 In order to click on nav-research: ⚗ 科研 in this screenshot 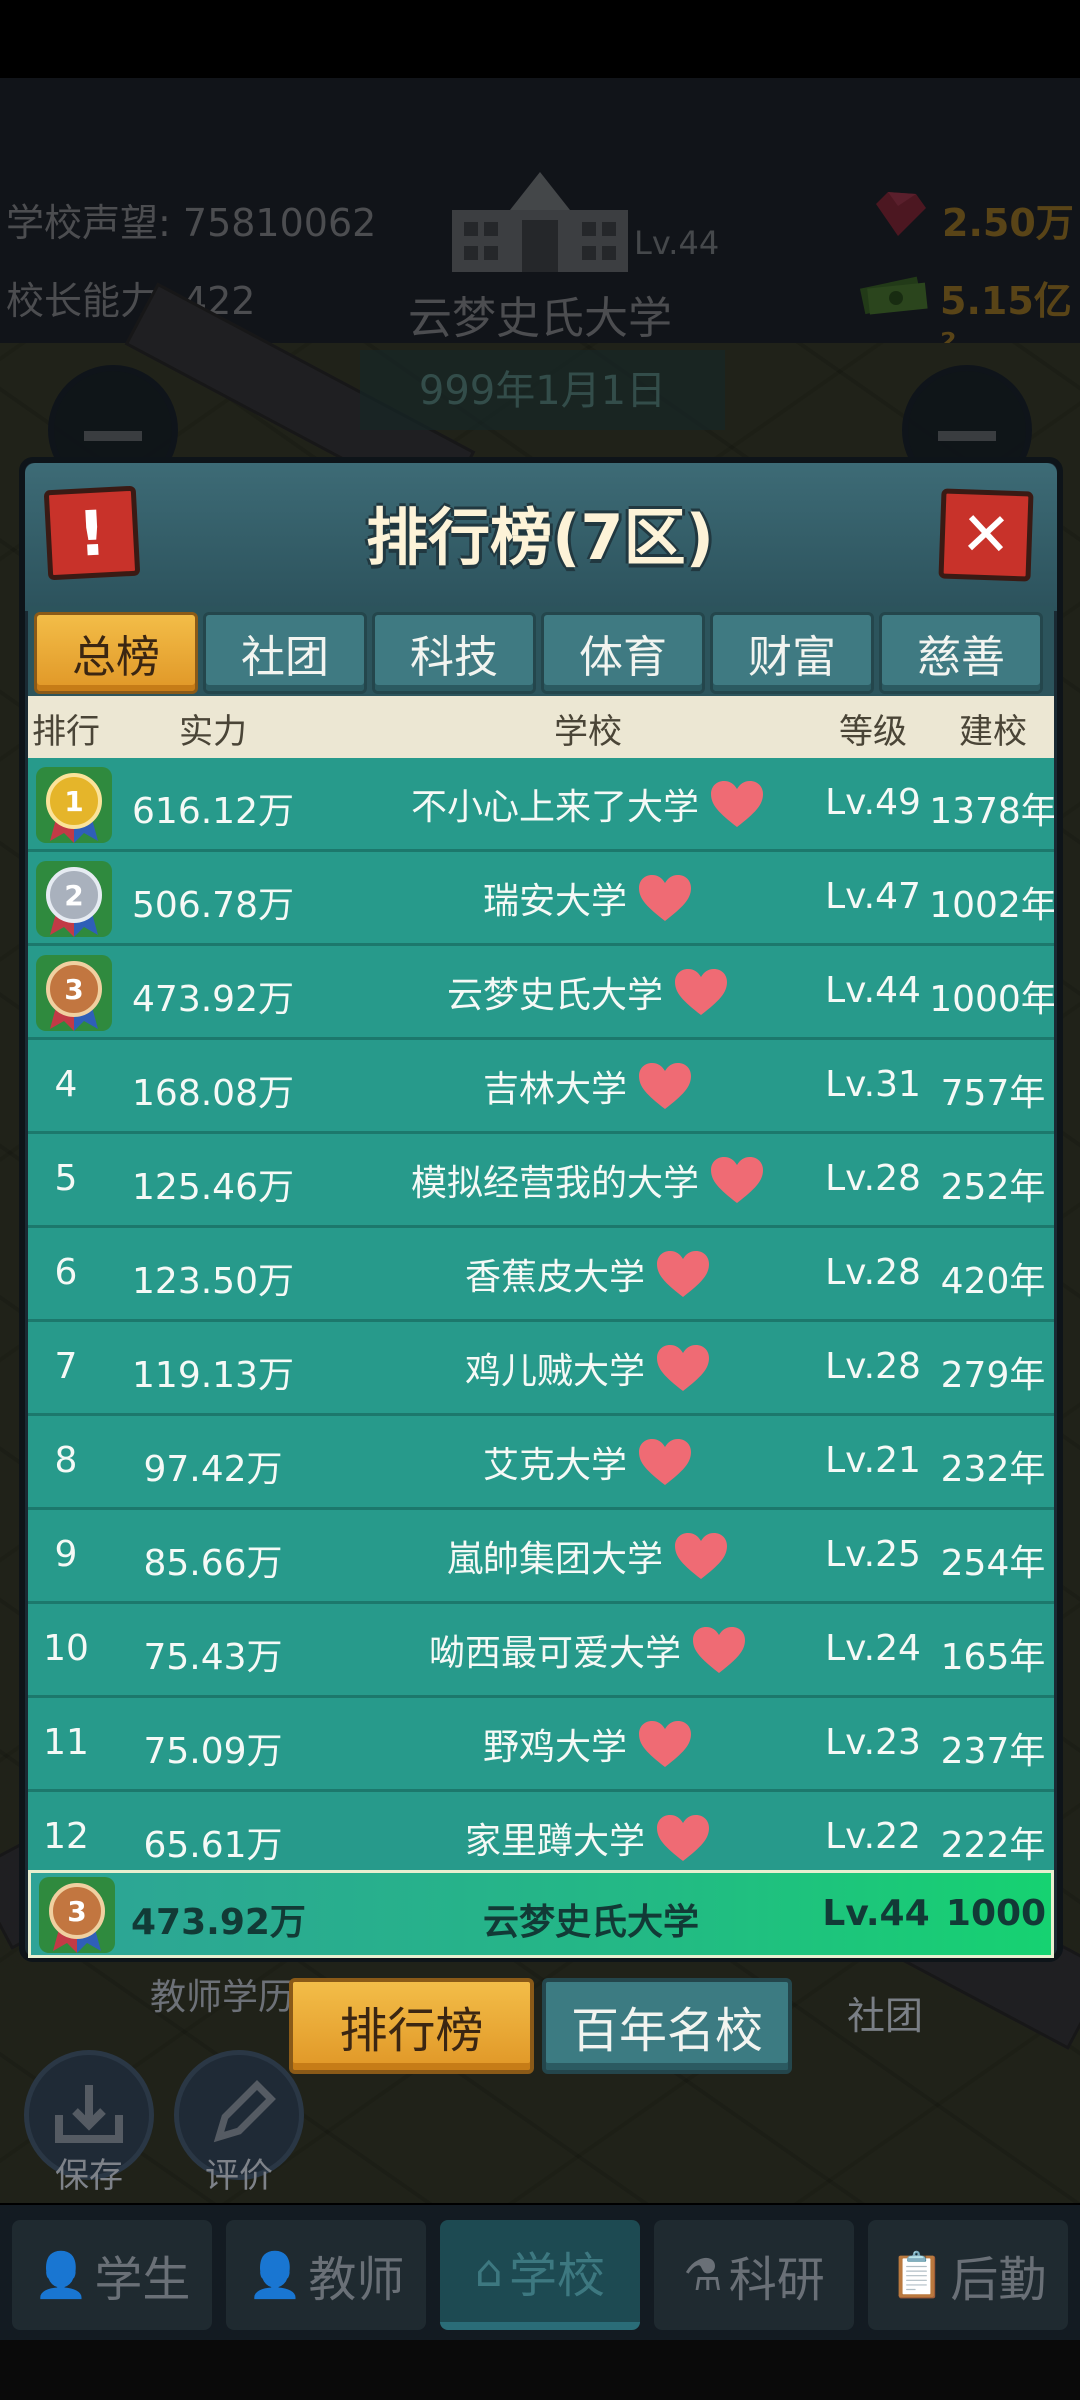, I will do `click(754, 2275)`.